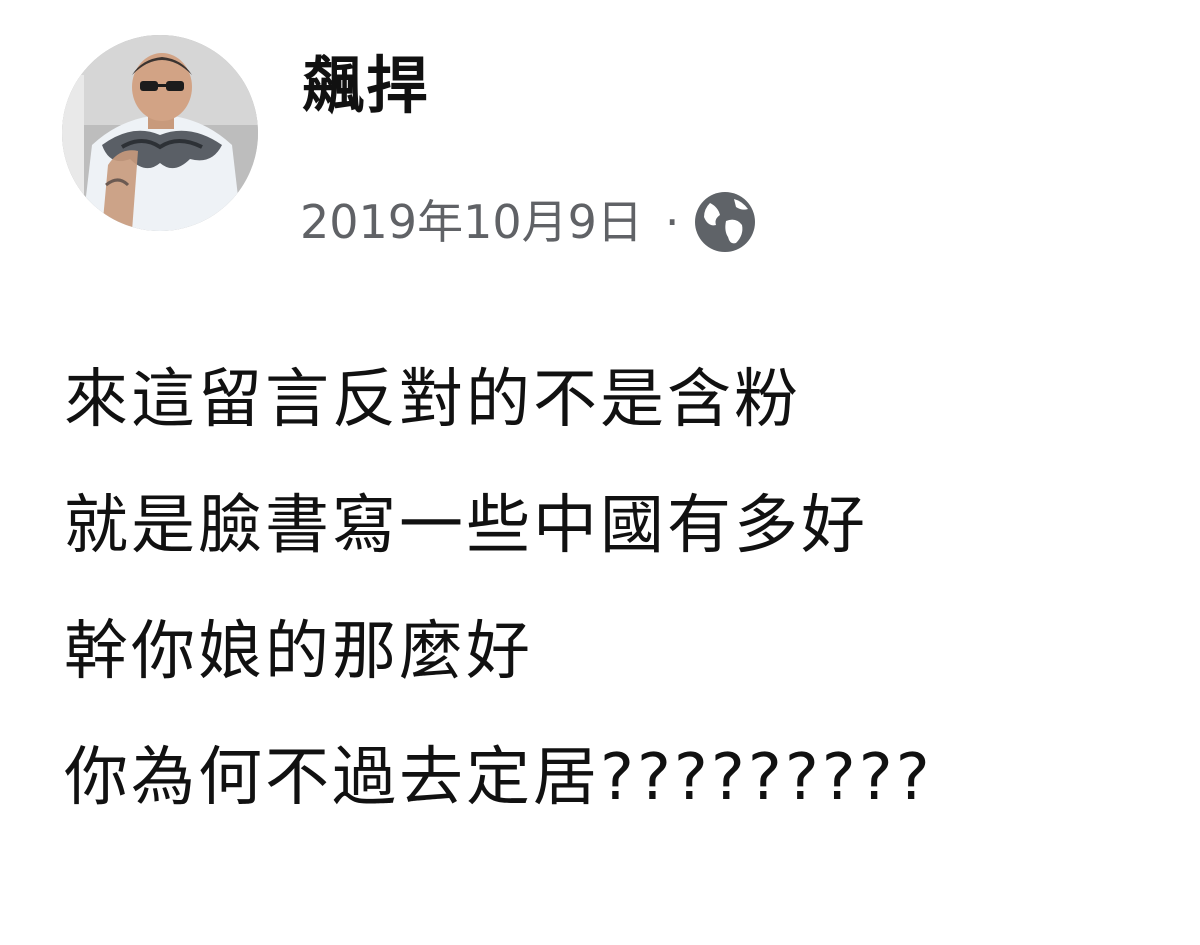  I want to click on post-text-line: 來這留言反對的不是含粉, so click(432, 400).